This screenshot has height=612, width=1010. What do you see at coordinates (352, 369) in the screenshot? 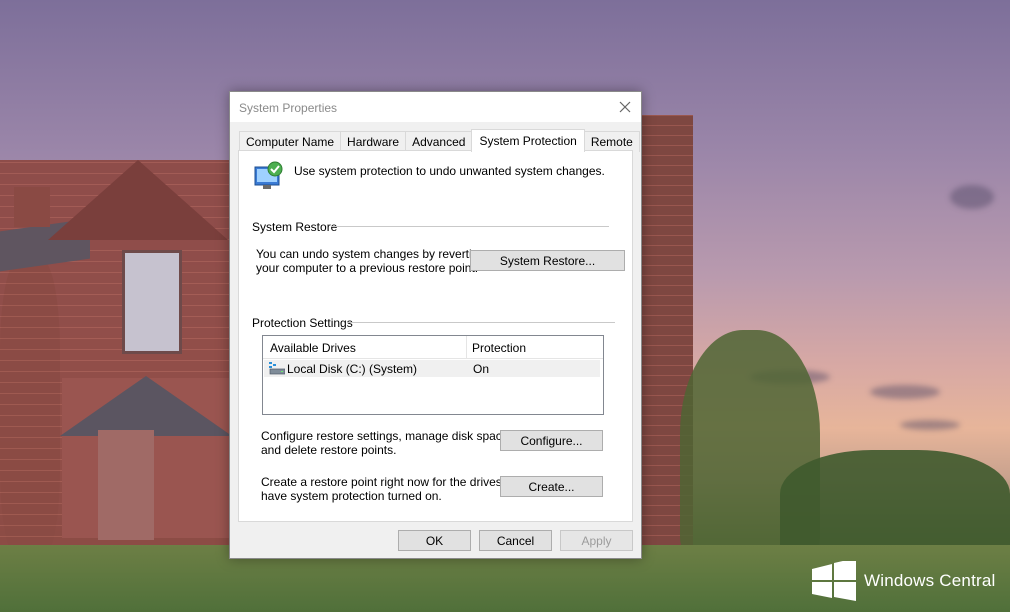
I see `drive-name: Local Disk (C:) (System)` at bounding box center [352, 369].